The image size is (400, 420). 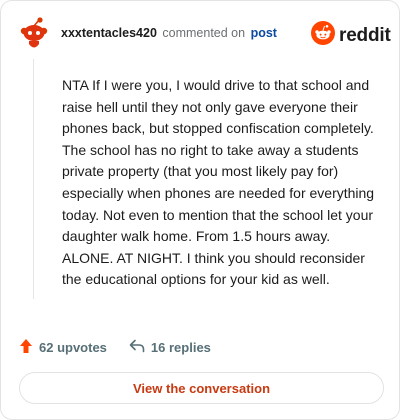 What do you see at coordinates (264, 33) in the screenshot?
I see `post-link: post` at bounding box center [264, 33].